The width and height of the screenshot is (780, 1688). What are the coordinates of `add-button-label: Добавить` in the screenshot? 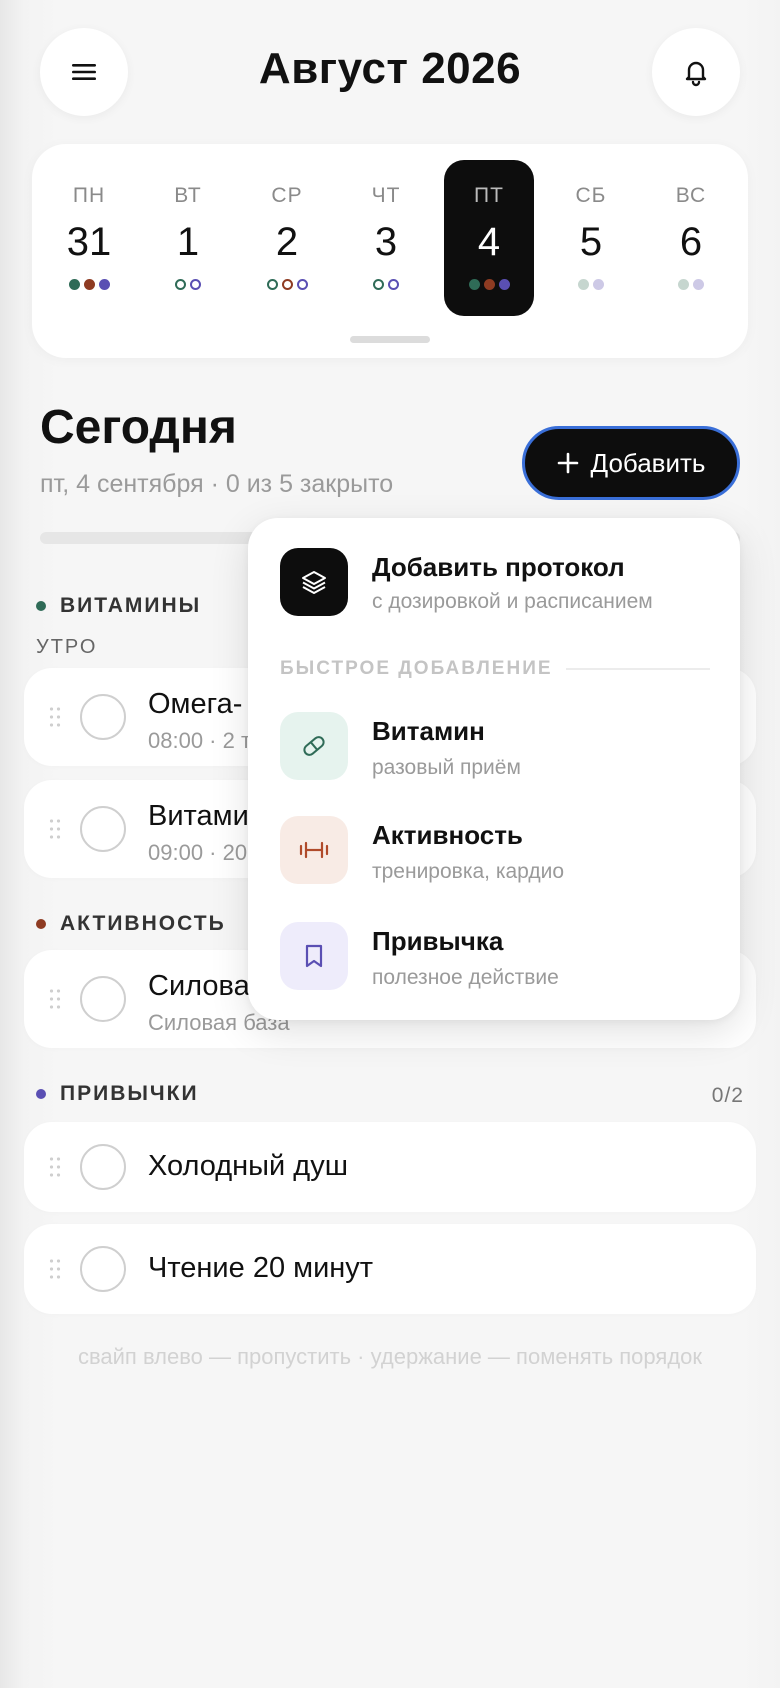 It's located at (648, 462).